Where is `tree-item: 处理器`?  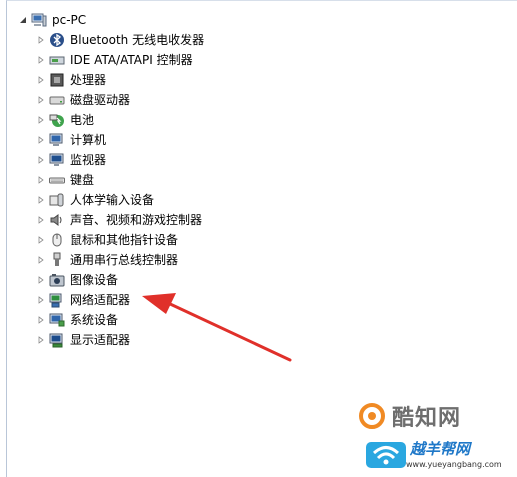
tree-item: 处理器 is located at coordinates (71, 80).